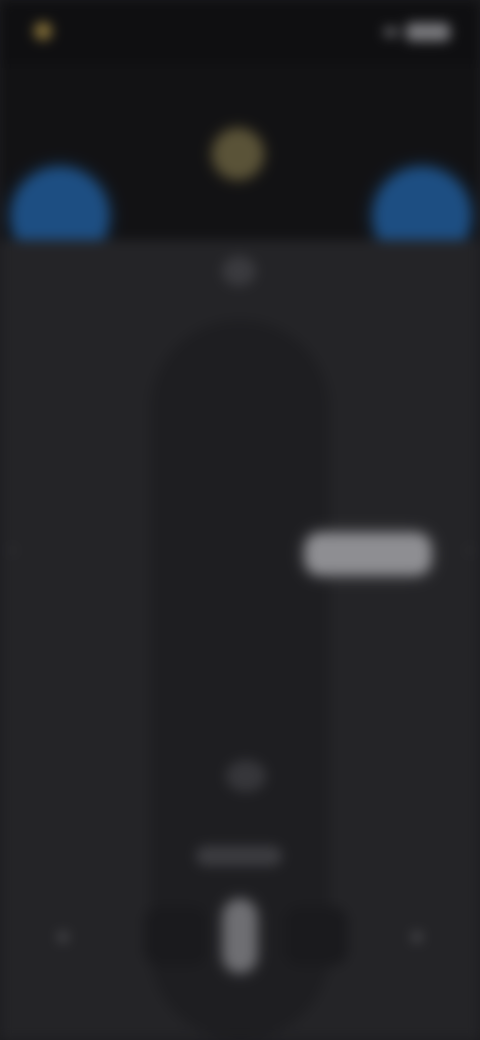  Describe the element at coordinates (246, 776) in the screenshot. I see `bottom-marker-icon` at that location.